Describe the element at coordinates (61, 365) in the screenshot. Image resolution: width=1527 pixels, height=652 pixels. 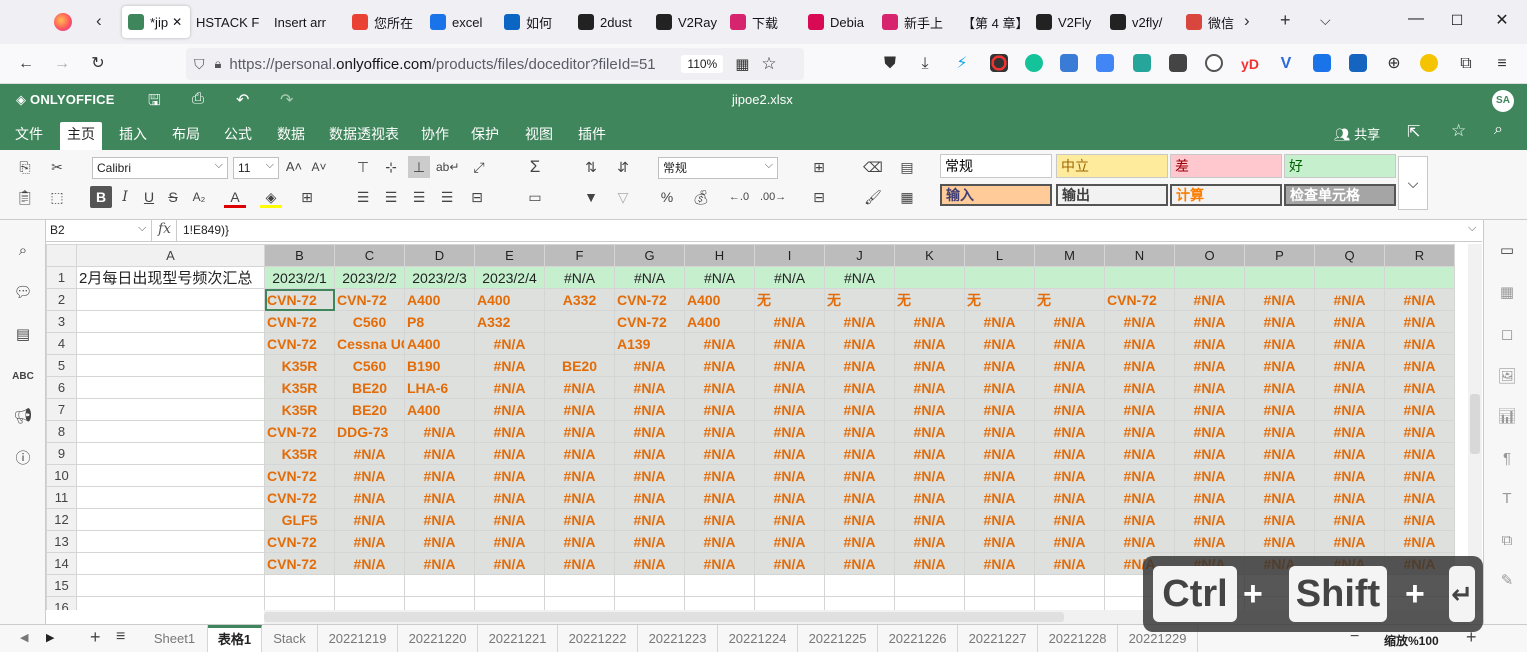
I see `row-header: 5` at that location.